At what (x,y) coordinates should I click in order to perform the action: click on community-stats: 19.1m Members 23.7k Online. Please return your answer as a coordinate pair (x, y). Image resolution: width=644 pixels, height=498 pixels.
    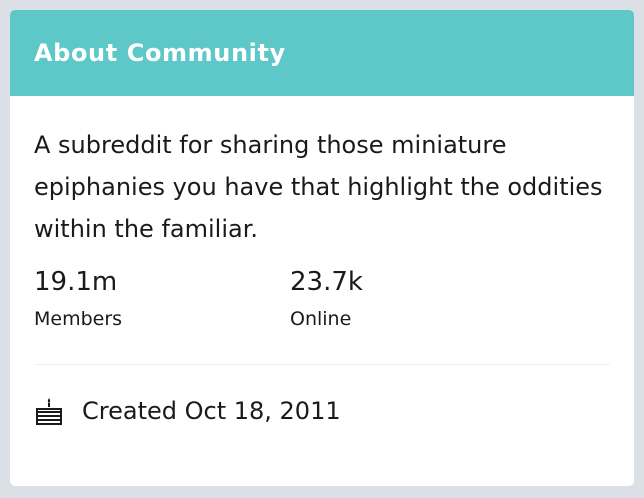
    Looking at the image, I should click on (322, 299).